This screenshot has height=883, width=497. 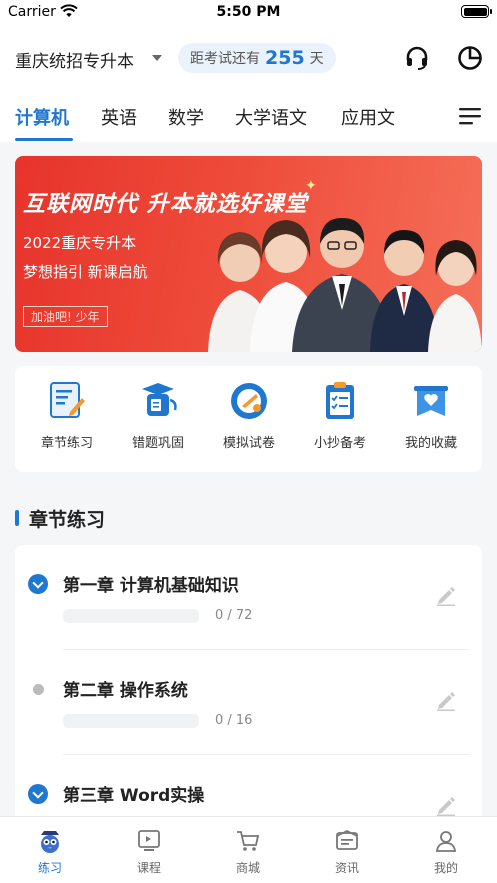 I want to click on chapter-progress-count: 0 / 16, so click(x=234, y=720).